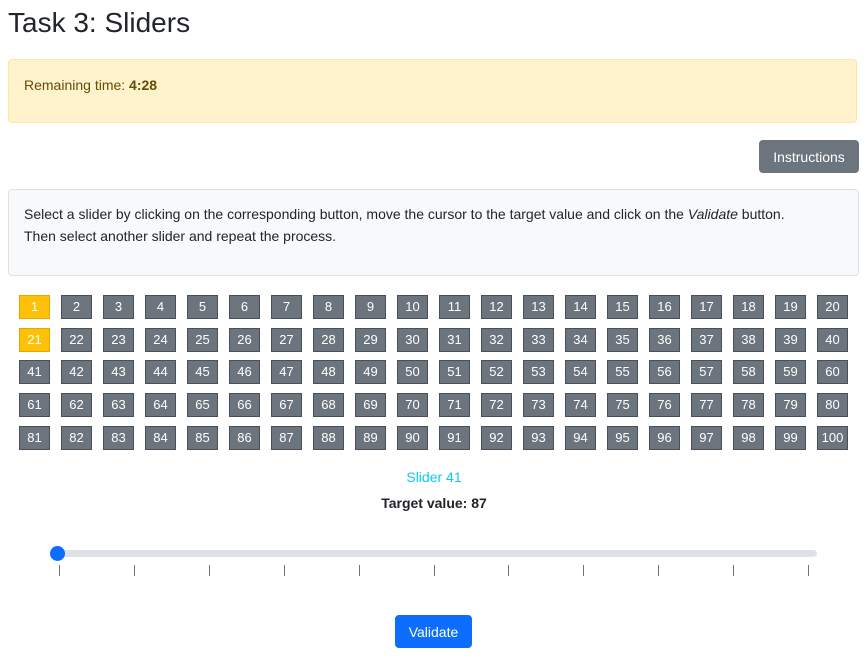 This screenshot has width=868, height=664. I want to click on slider-button-67: 67, so click(286, 405).